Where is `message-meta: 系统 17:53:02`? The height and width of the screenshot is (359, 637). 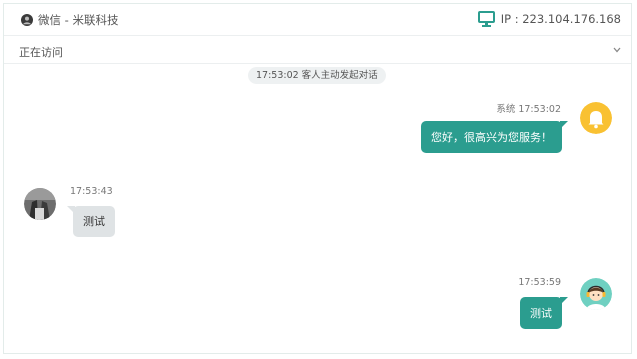 message-meta: 系统 17:53:02 is located at coordinates (528, 109).